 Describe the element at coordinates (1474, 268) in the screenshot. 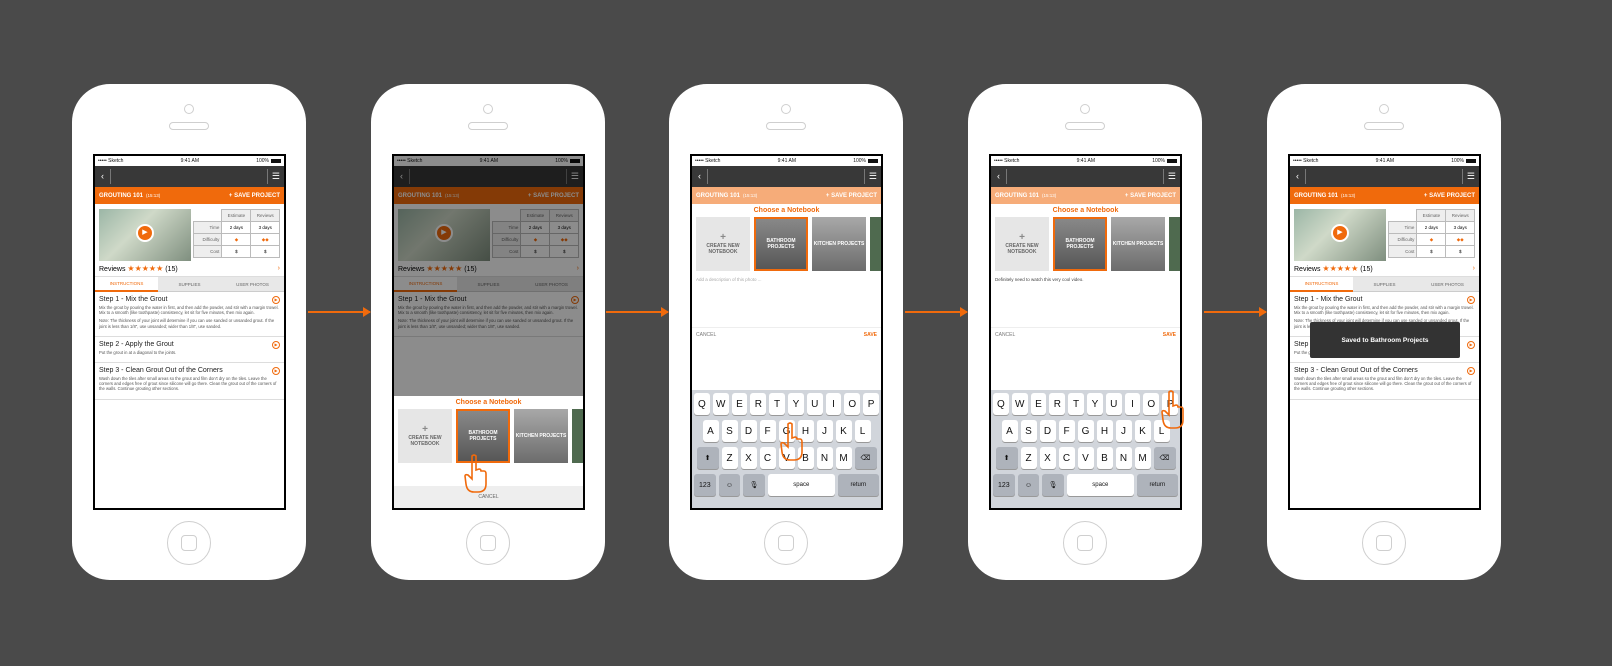

I see `chevron-right-icon: ›` at that location.